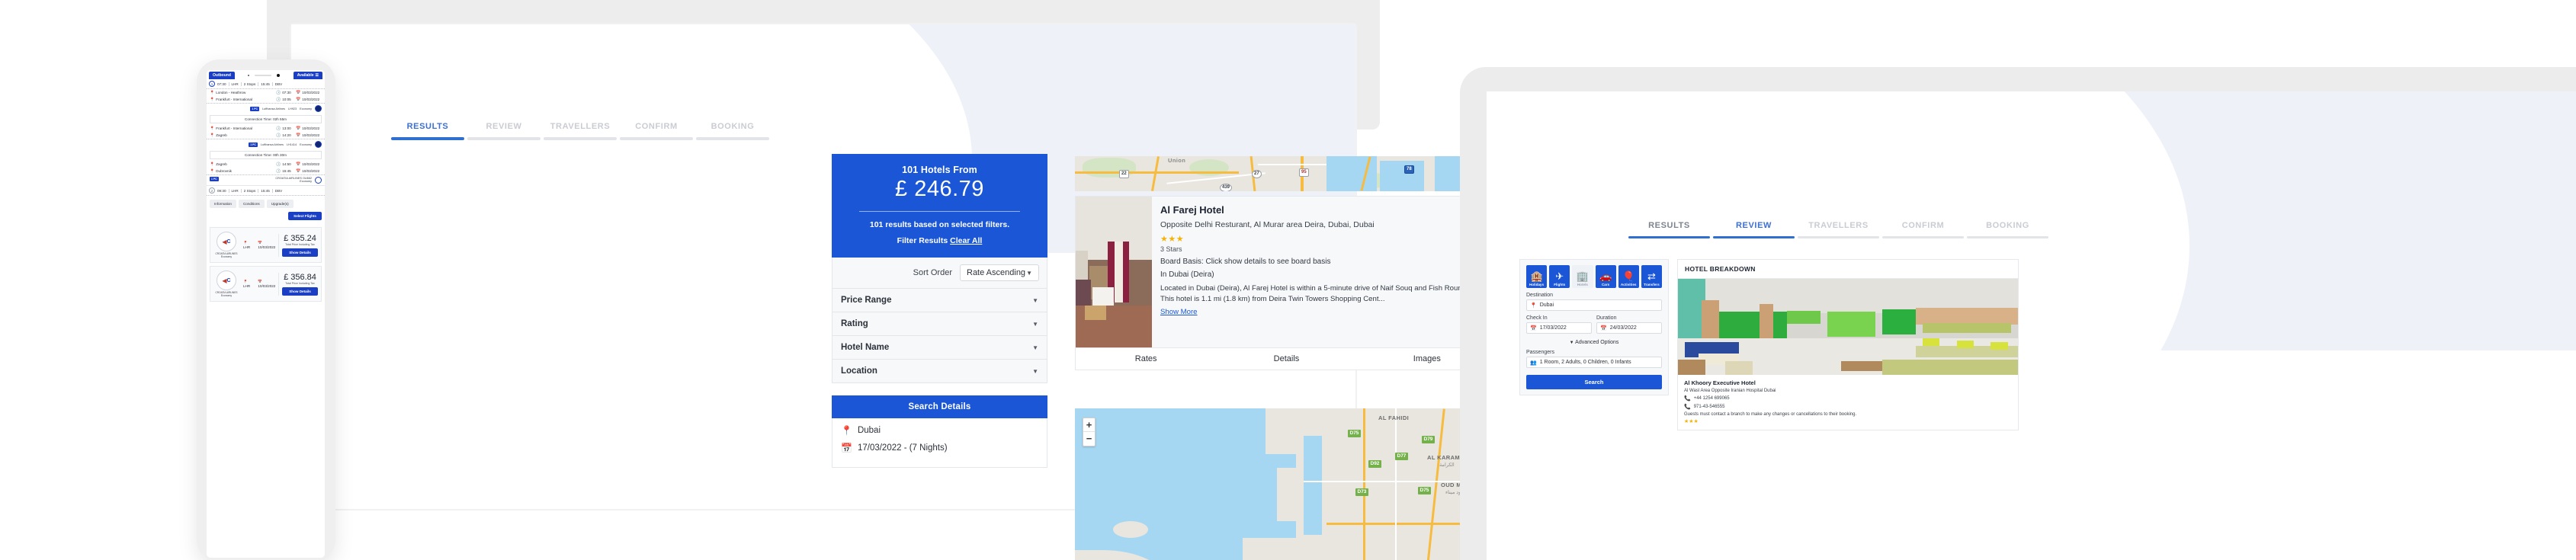 Image resolution: width=2576 pixels, height=560 pixels. What do you see at coordinates (280, 204) in the screenshot?
I see `upgrades-button: Upgrade(s)` at bounding box center [280, 204].